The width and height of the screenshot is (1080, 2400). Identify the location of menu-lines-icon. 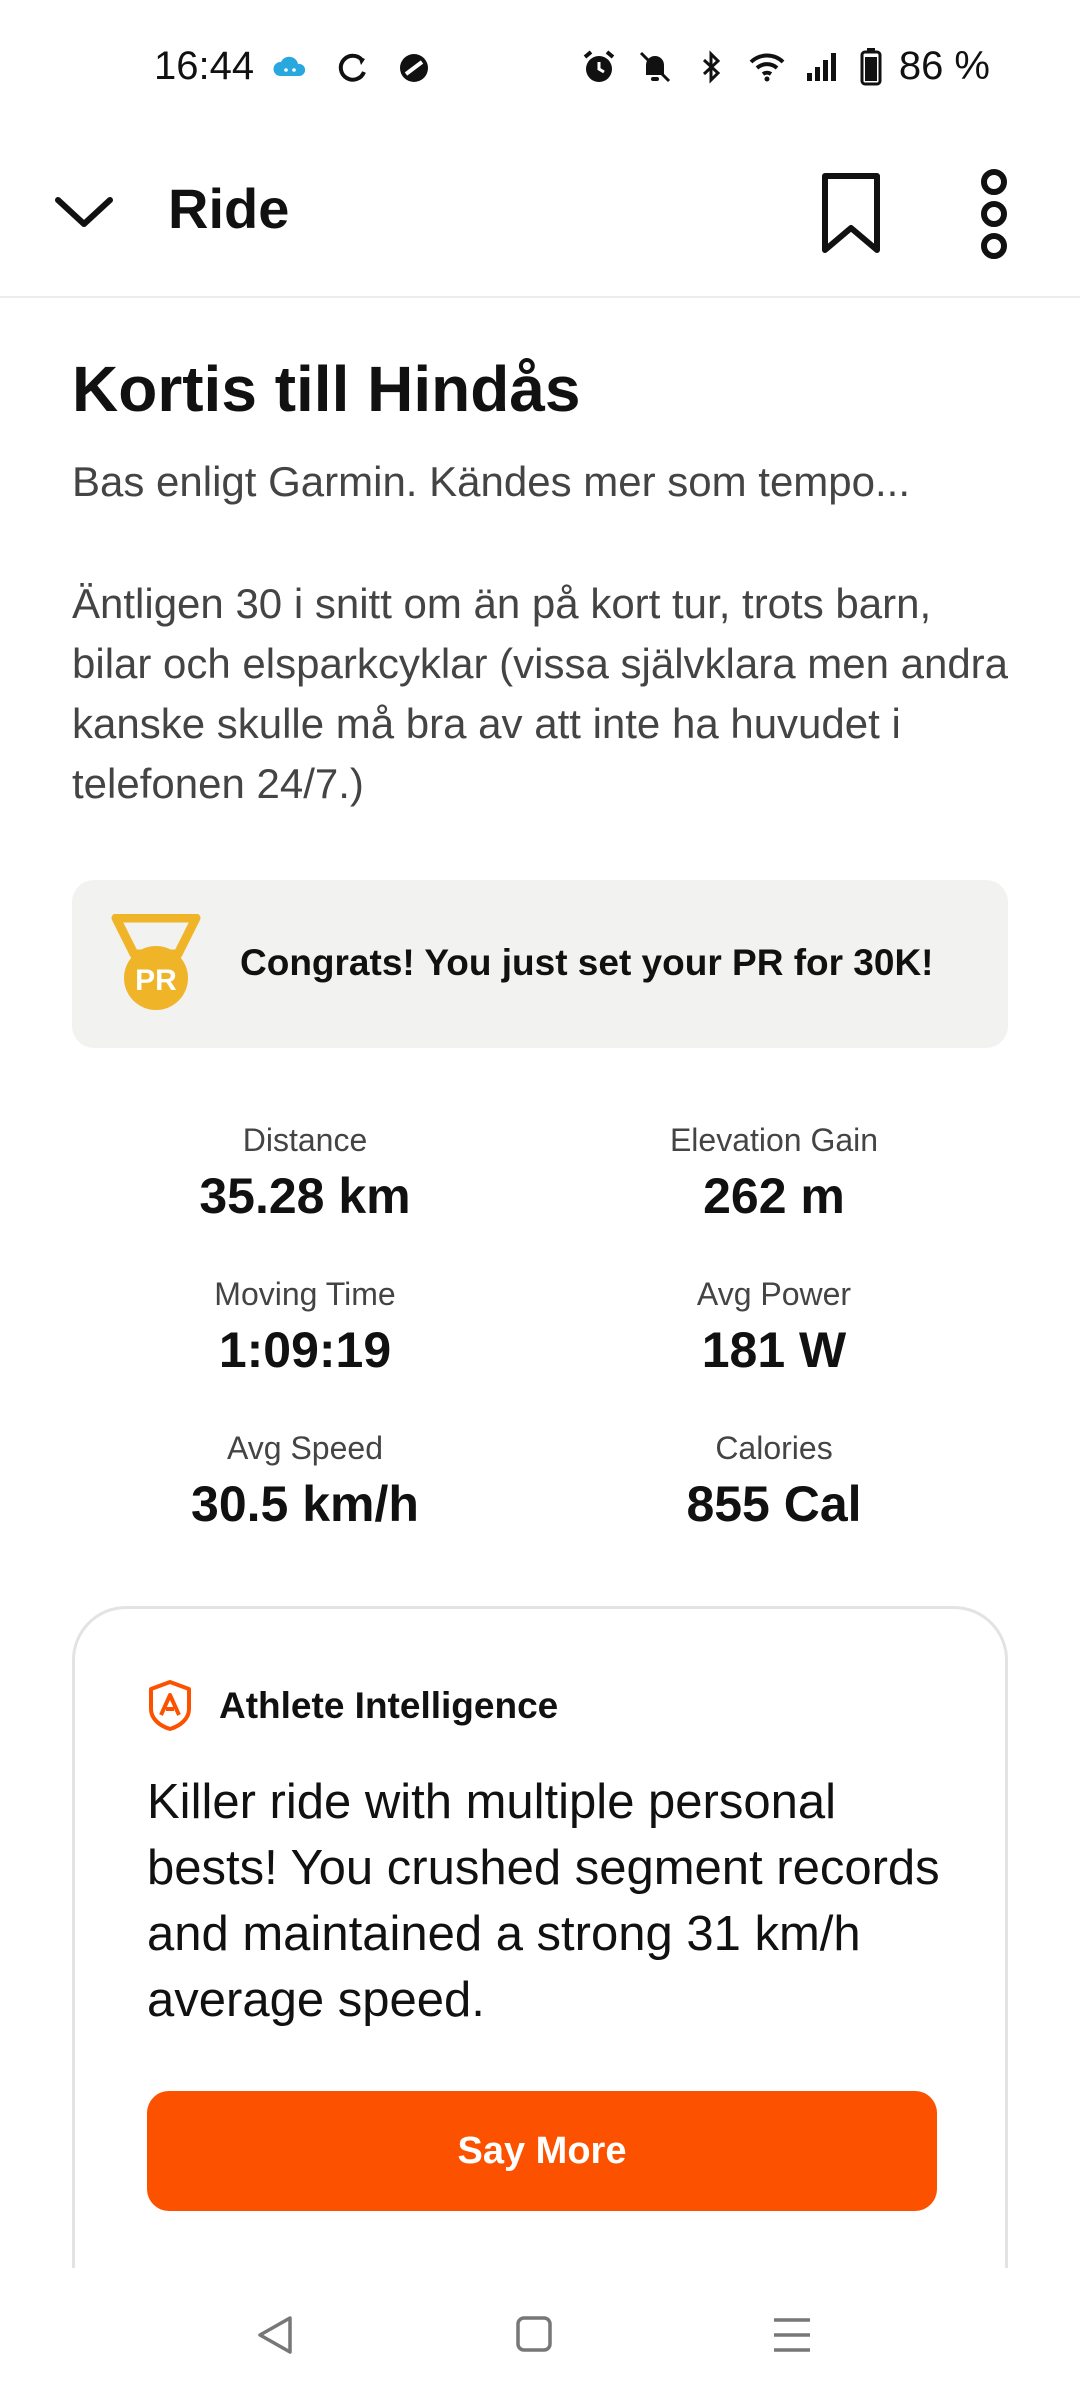
(792, 2335).